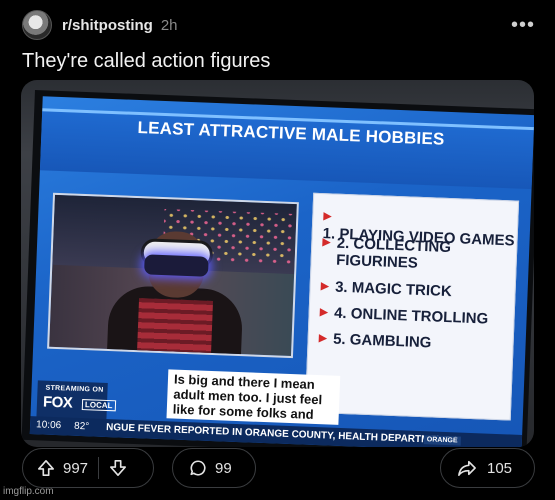 The height and width of the screenshot is (500, 555). I want to click on vote-count: 997, so click(76, 468).